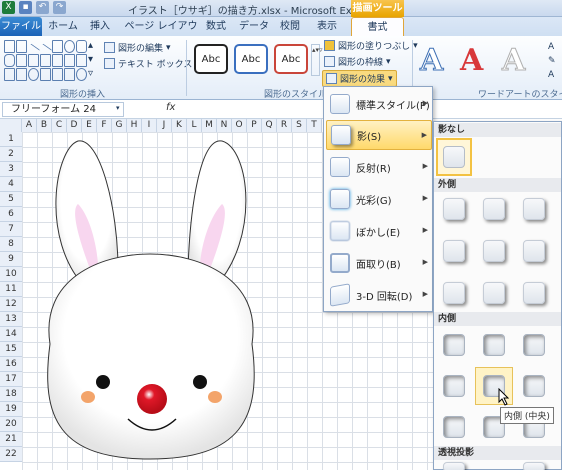 The image size is (562, 470). I want to click on redo-icon: ↷, so click(59, 7).